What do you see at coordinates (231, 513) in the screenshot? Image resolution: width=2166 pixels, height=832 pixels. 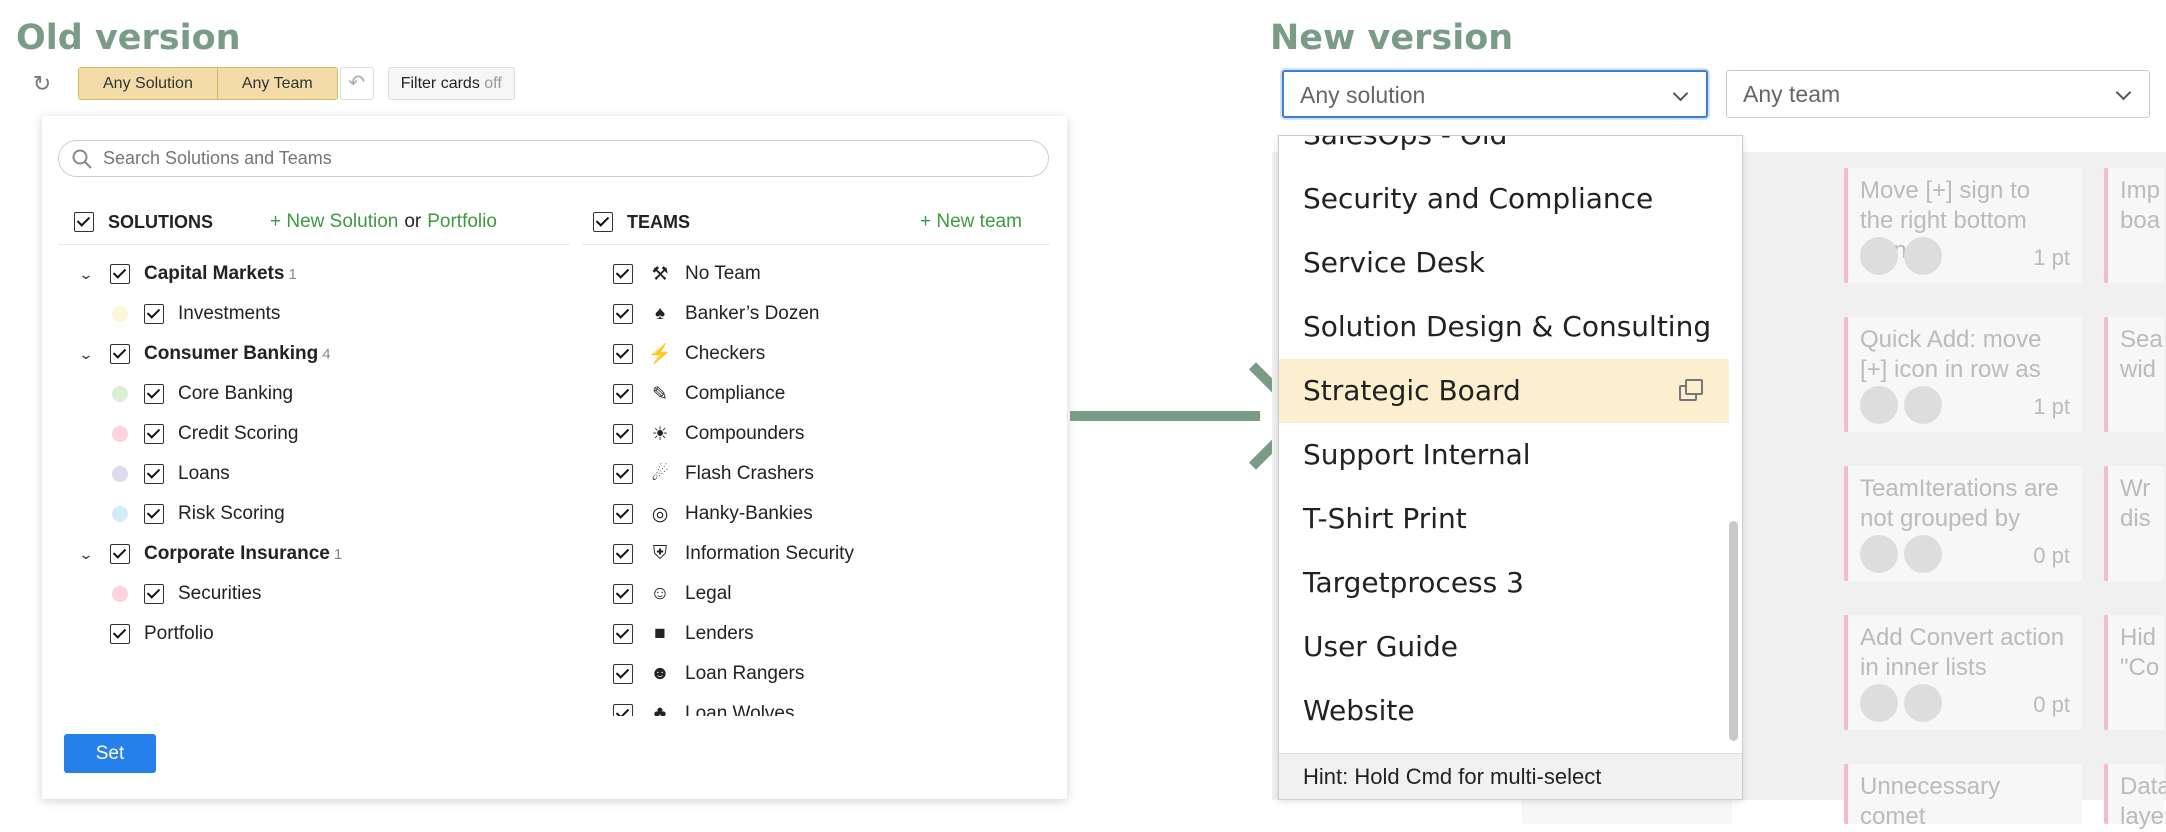 I see `item-label: Risk Scoring` at bounding box center [231, 513].